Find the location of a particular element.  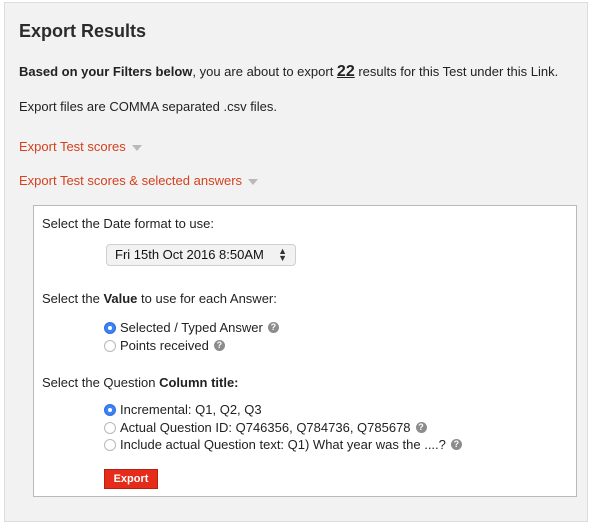

summary-text-end: results for this Test under this Link. is located at coordinates (456, 71).